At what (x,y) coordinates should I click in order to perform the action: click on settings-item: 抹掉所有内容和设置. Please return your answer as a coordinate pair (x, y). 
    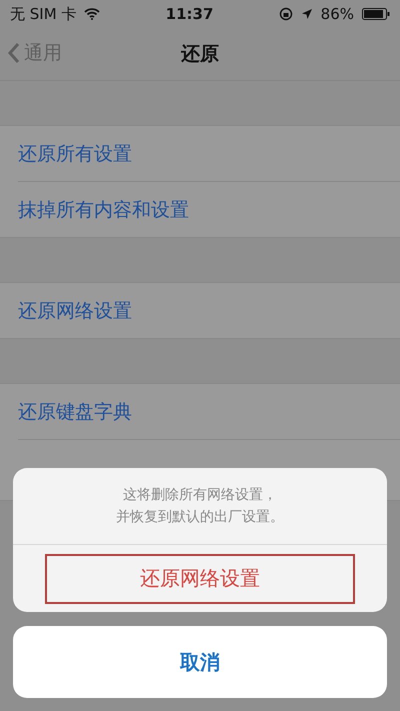
    Looking at the image, I should click on (103, 209).